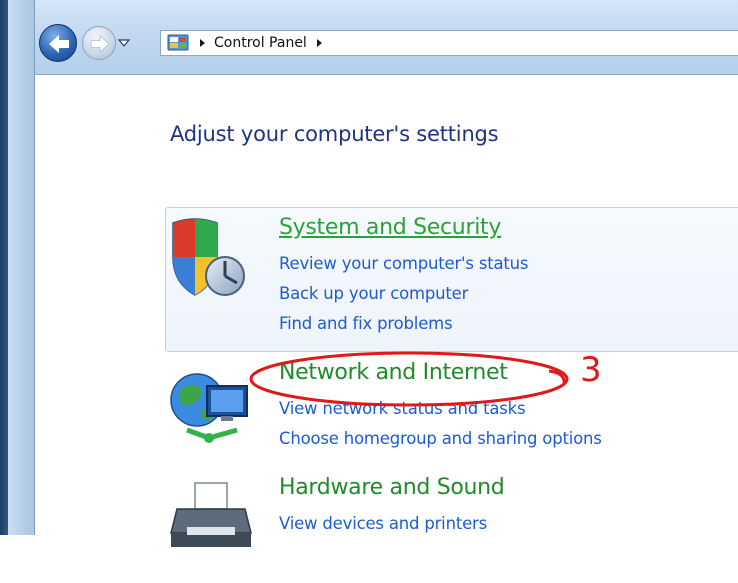 The height and width of the screenshot is (583, 738). What do you see at coordinates (390, 227) in the screenshot?
I see `category-title-system-security: System and Security` at bounding box center [390, 227].